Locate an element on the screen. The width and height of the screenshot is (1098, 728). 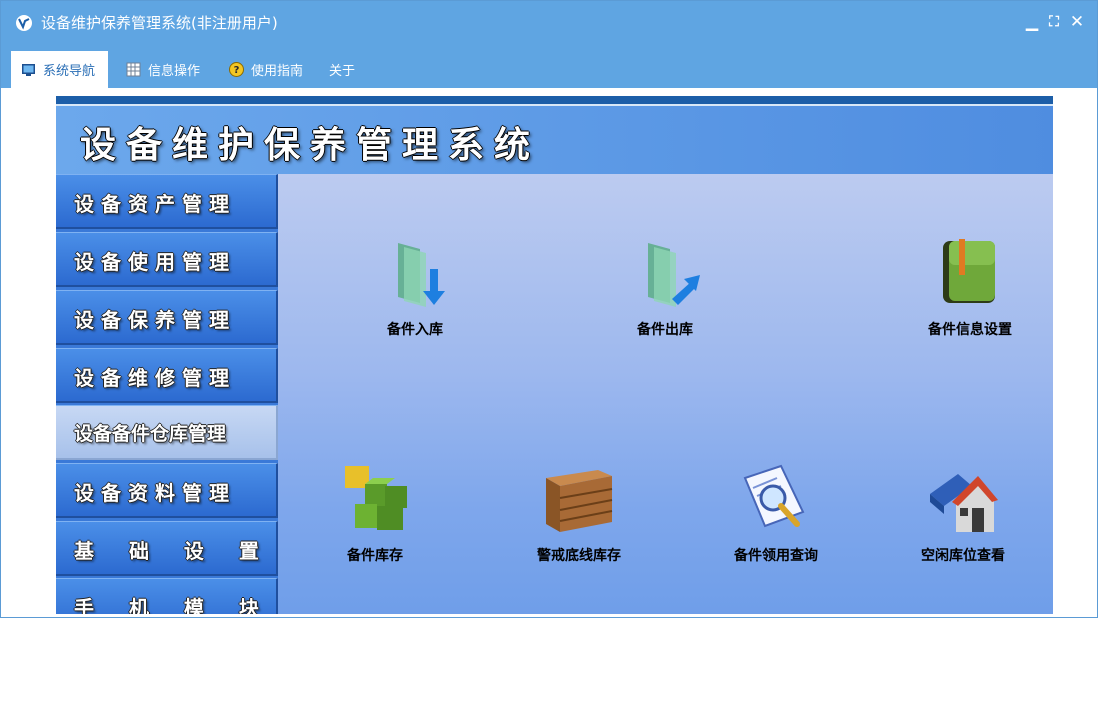
sidebar-item-mobile-module: 手 机 模 块 is located at coordinates (167, 596).